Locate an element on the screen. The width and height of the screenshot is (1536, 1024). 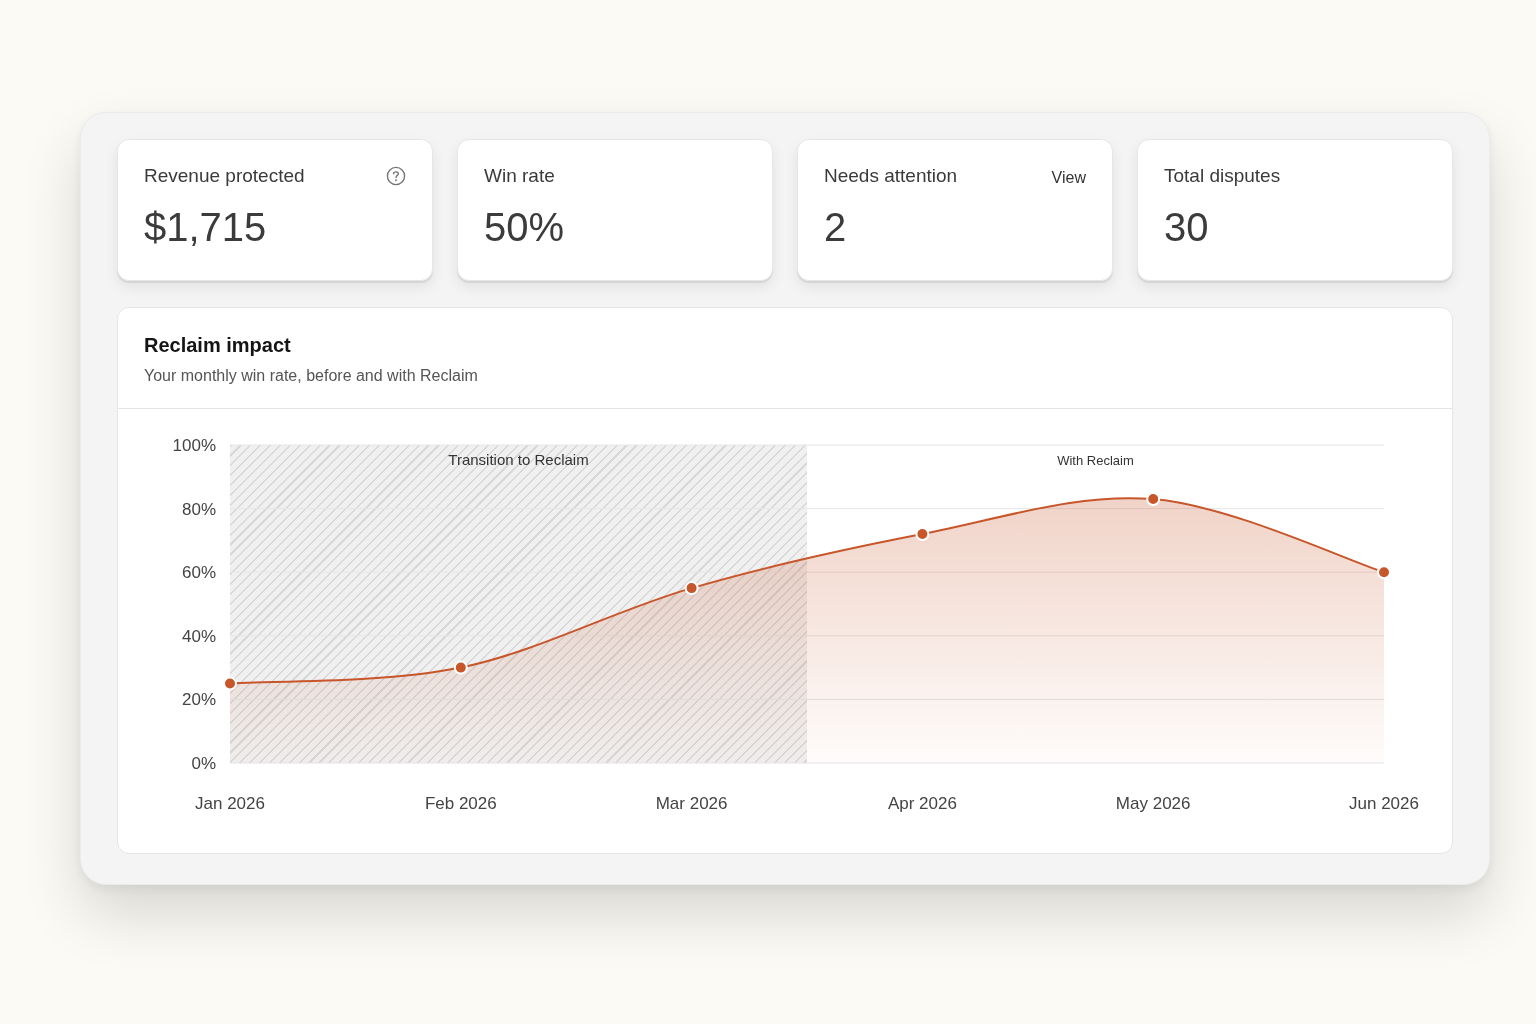
stat-label: Revenue protected is located at coordinates (224, 176).